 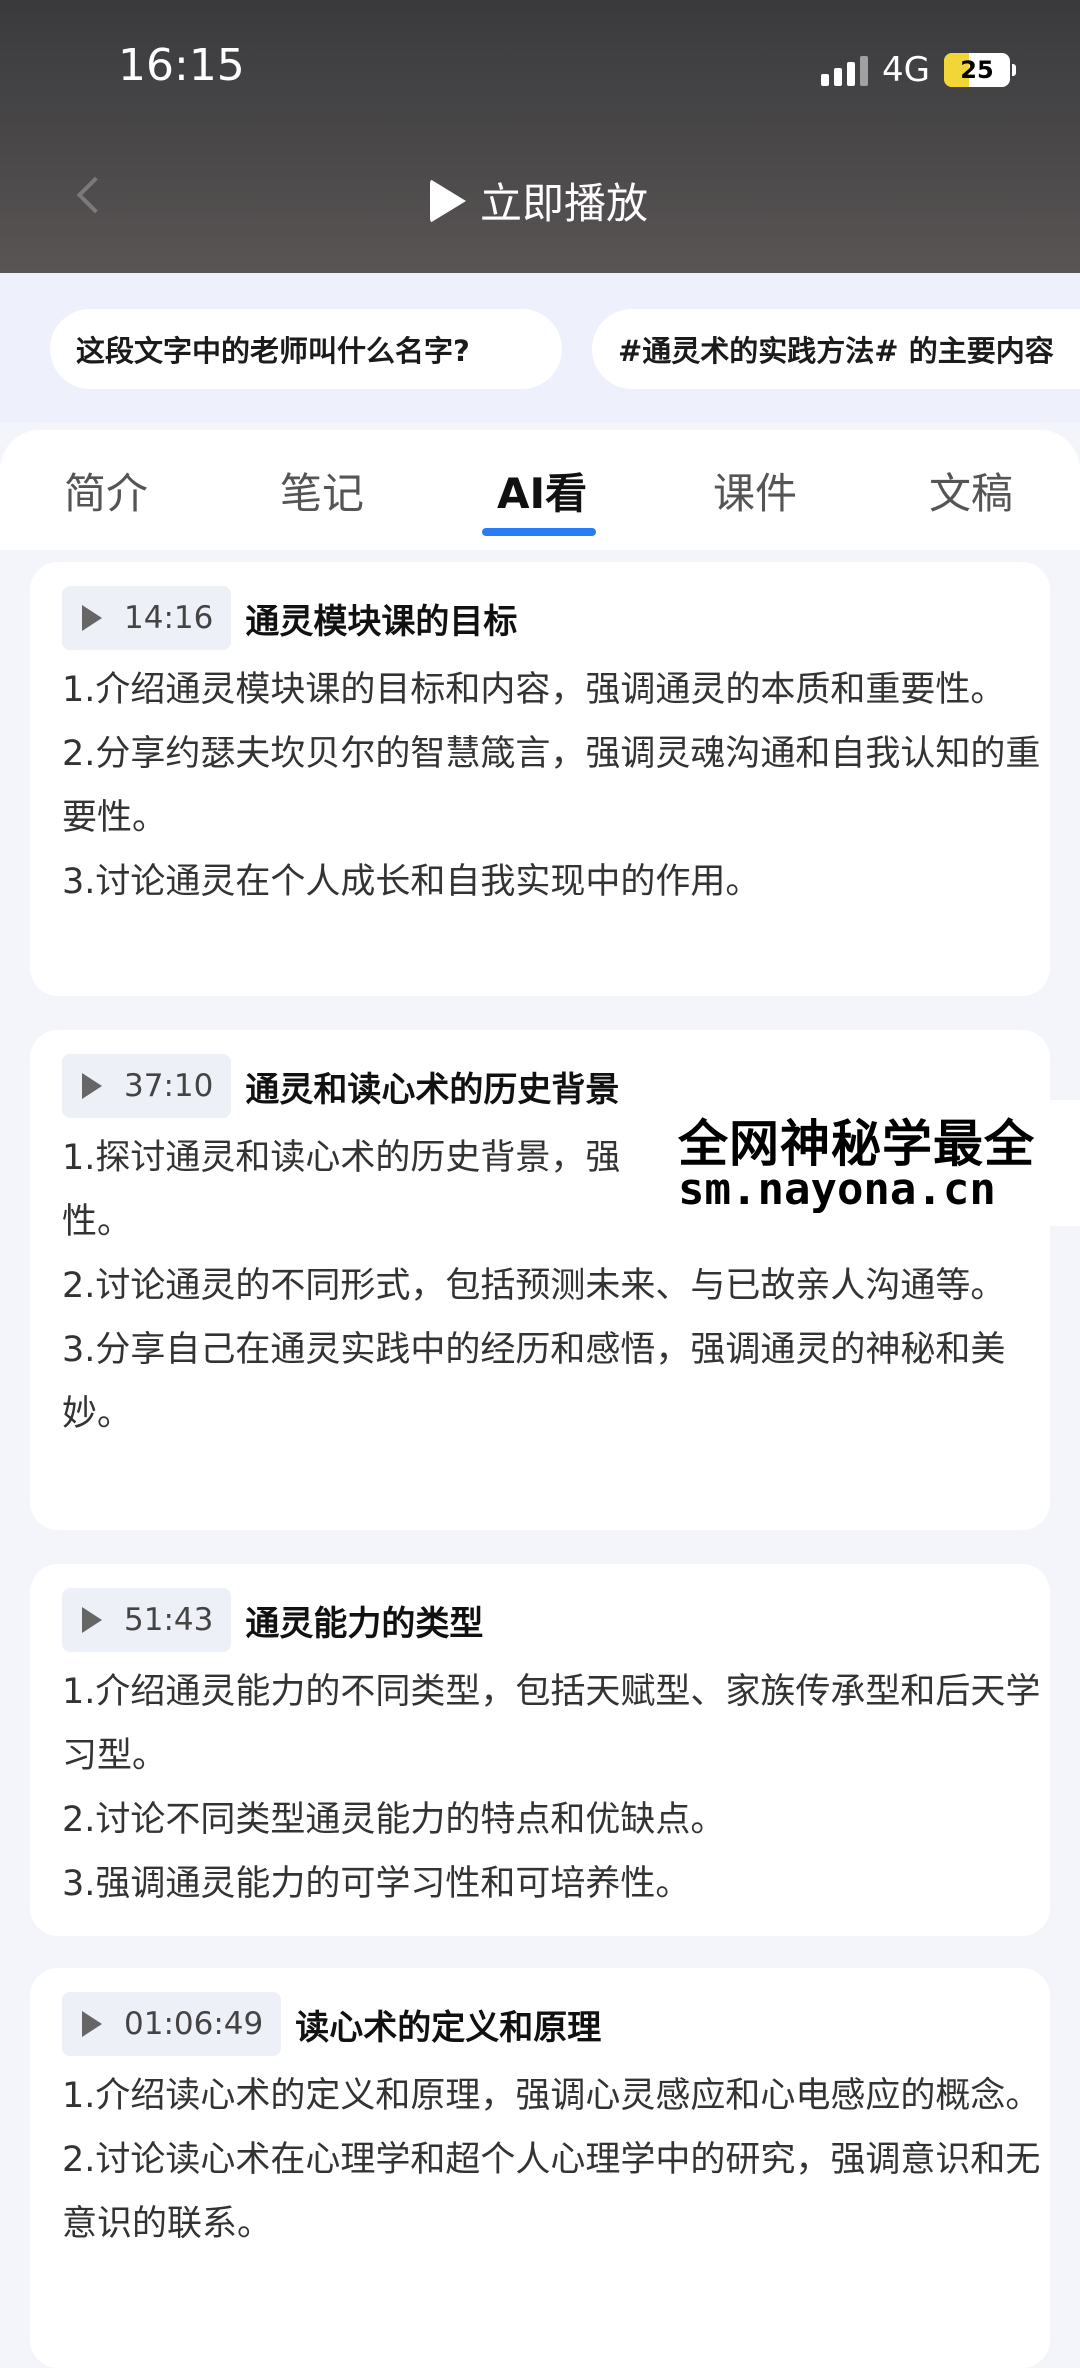 I want to click on point-item: 2.讨论读心术在心理学和超个人心理学中的研究，强调意识和无意识的联系。, so click(x=551, y=2192).